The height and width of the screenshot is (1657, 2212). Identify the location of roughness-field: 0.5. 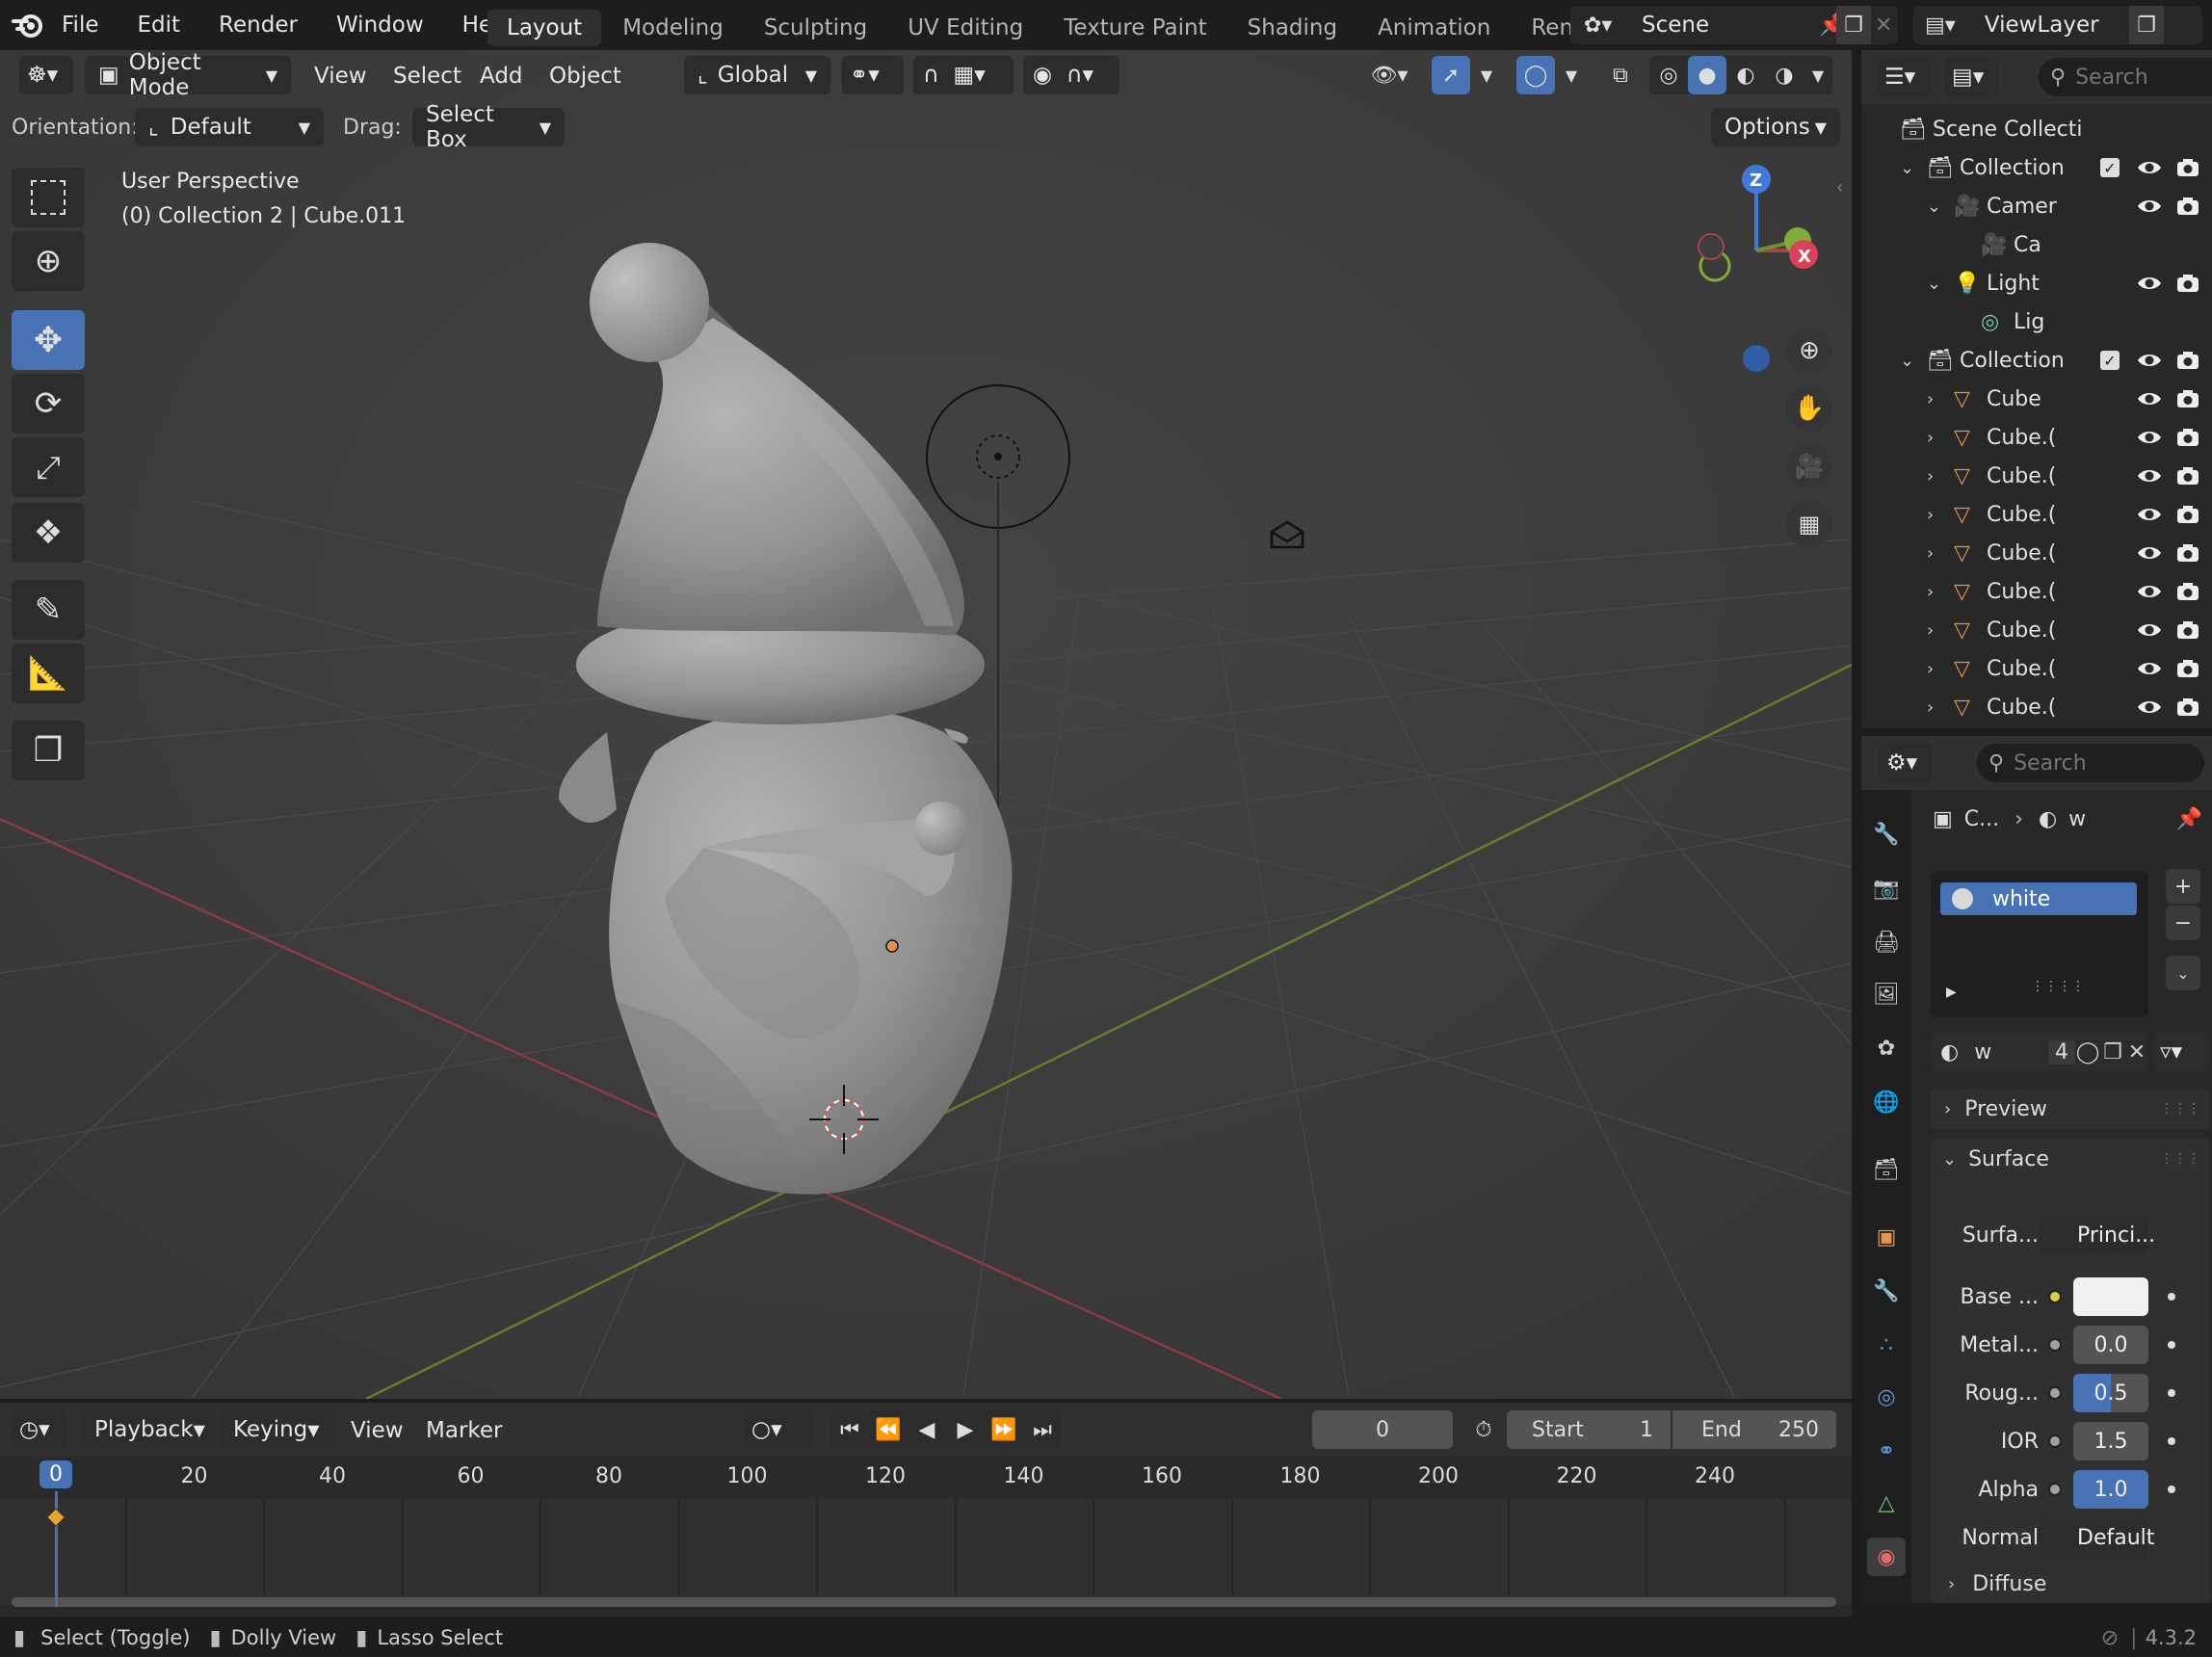
(2110, 1393).